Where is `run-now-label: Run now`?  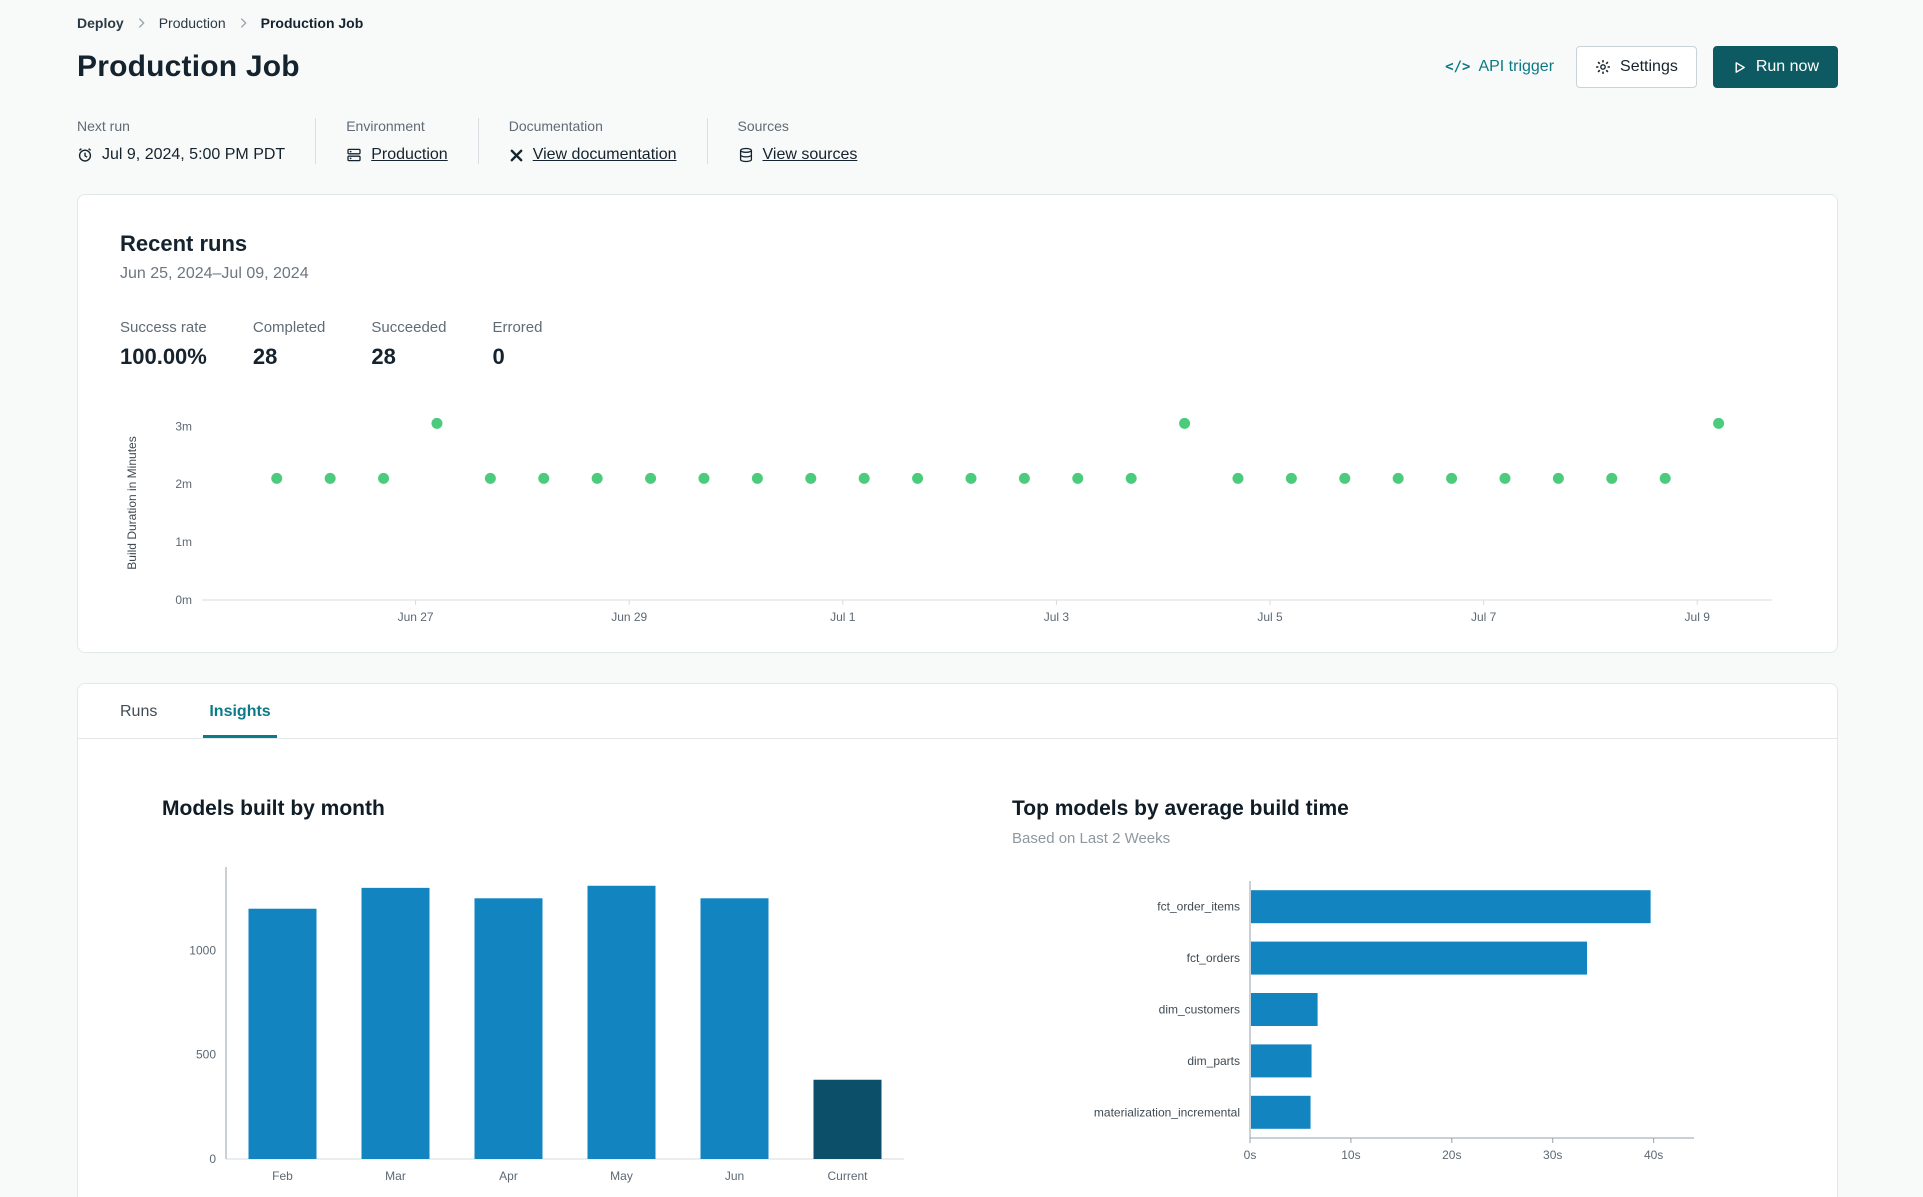
run-now-label: Run now is located at coordinates (1787, 66).